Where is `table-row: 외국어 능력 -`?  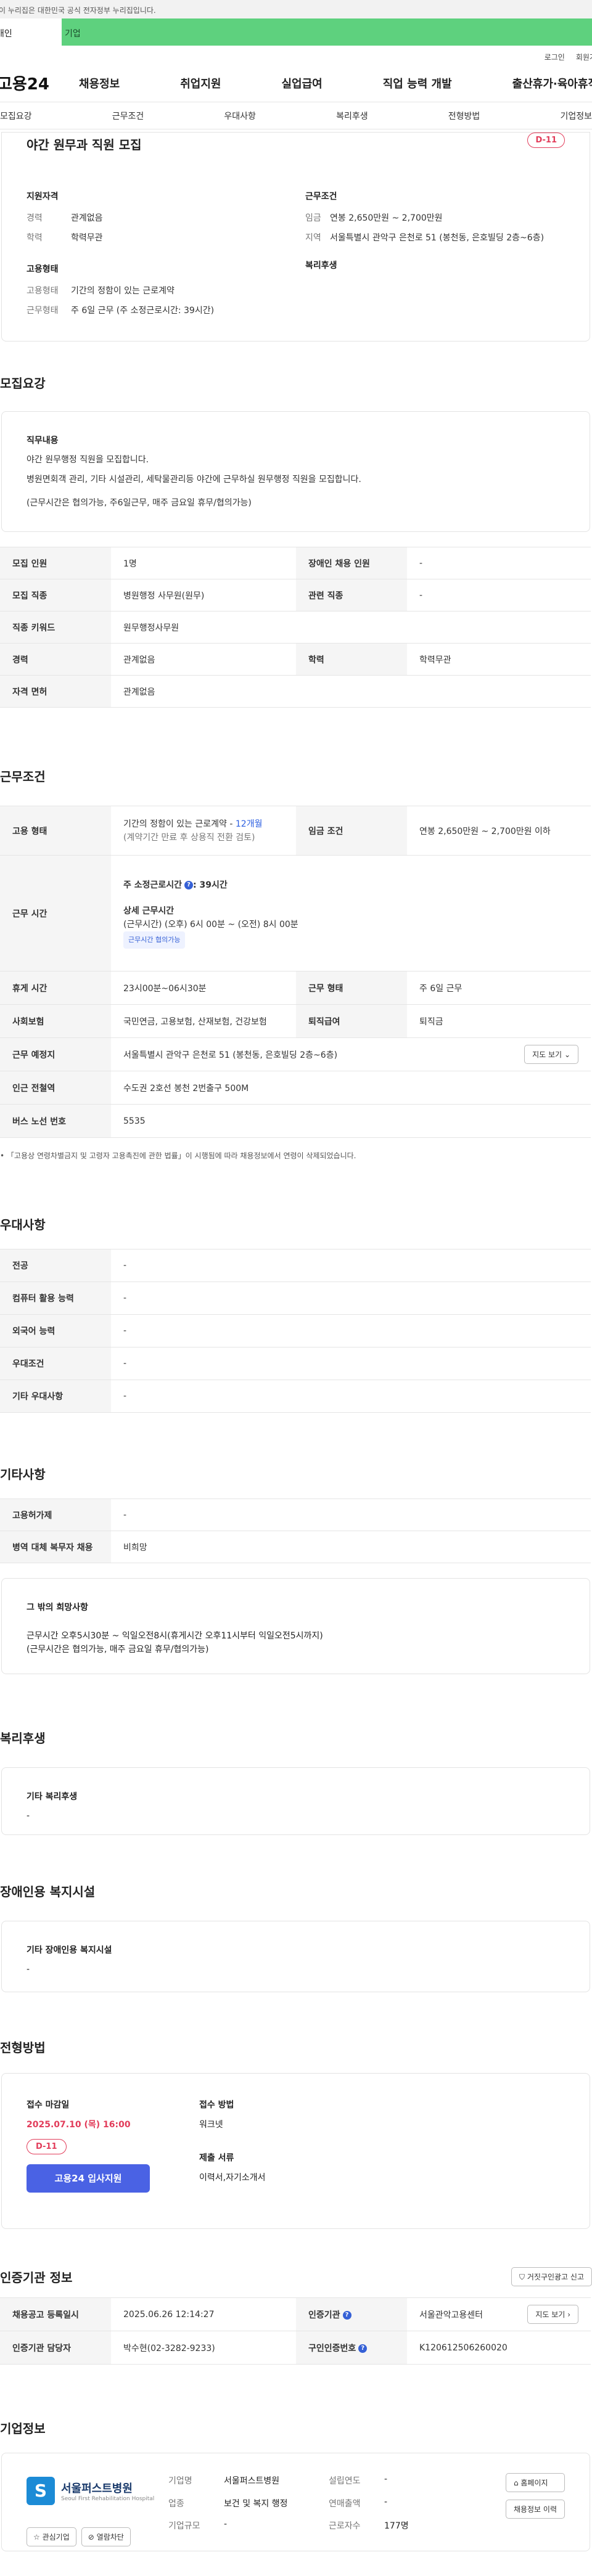
table-row: 외국어 능력 - is located at coordinates (296, 1330).